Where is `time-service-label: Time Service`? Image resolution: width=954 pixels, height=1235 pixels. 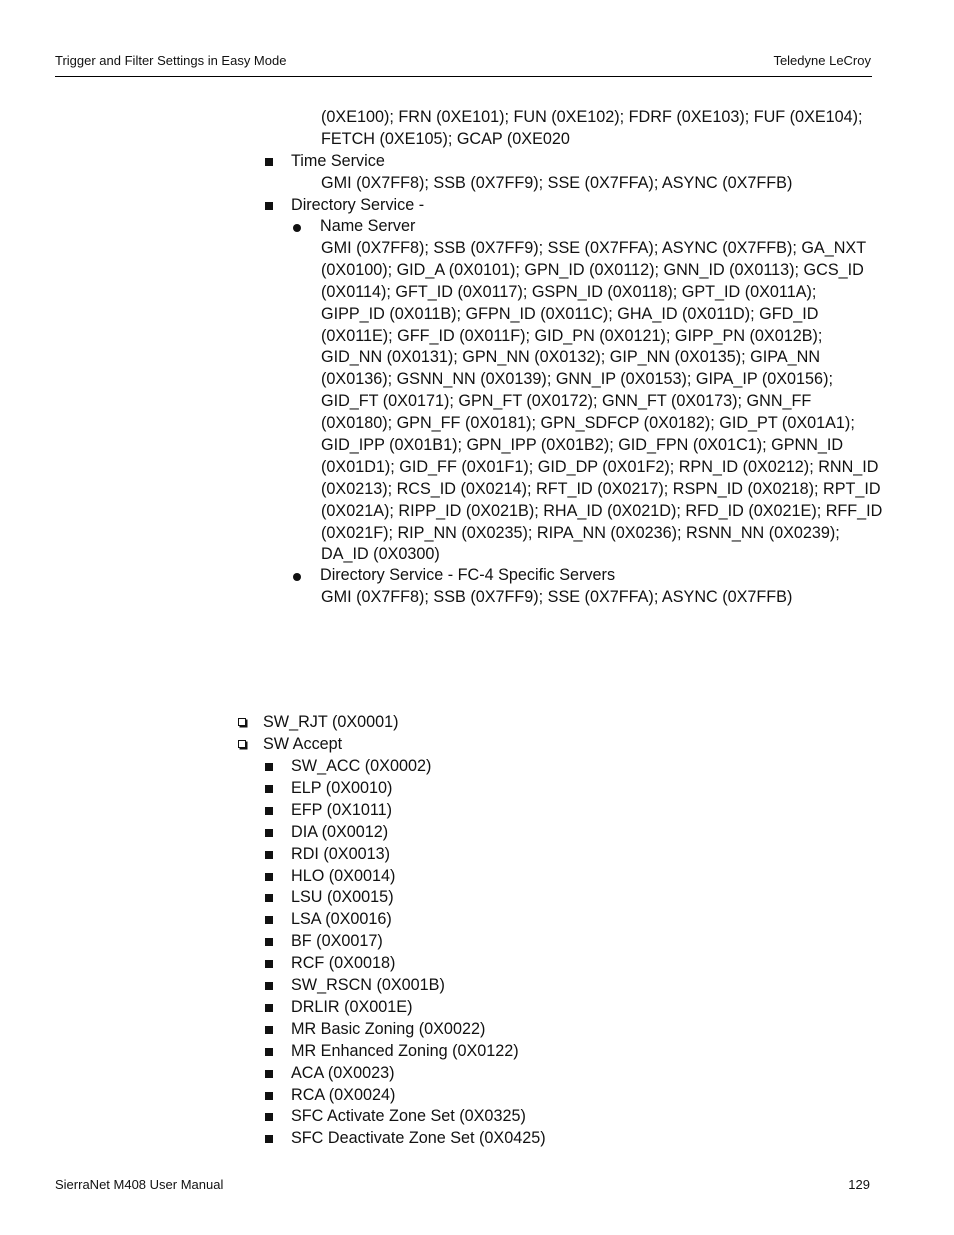 time-service-label: Time Service is located at coordinates (338, 161).